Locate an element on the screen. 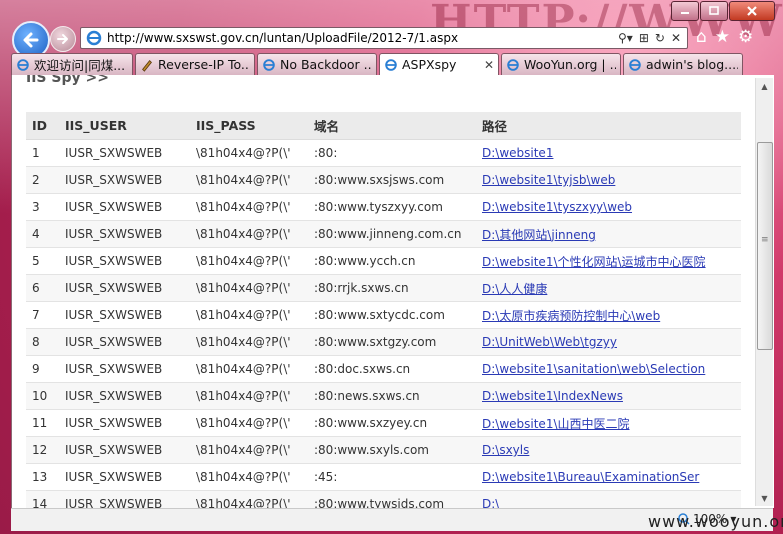 The image size is (783, 534). path-link: D:\website1\个性化网站\运城市中心医院 is located at coordinates (594, 262).